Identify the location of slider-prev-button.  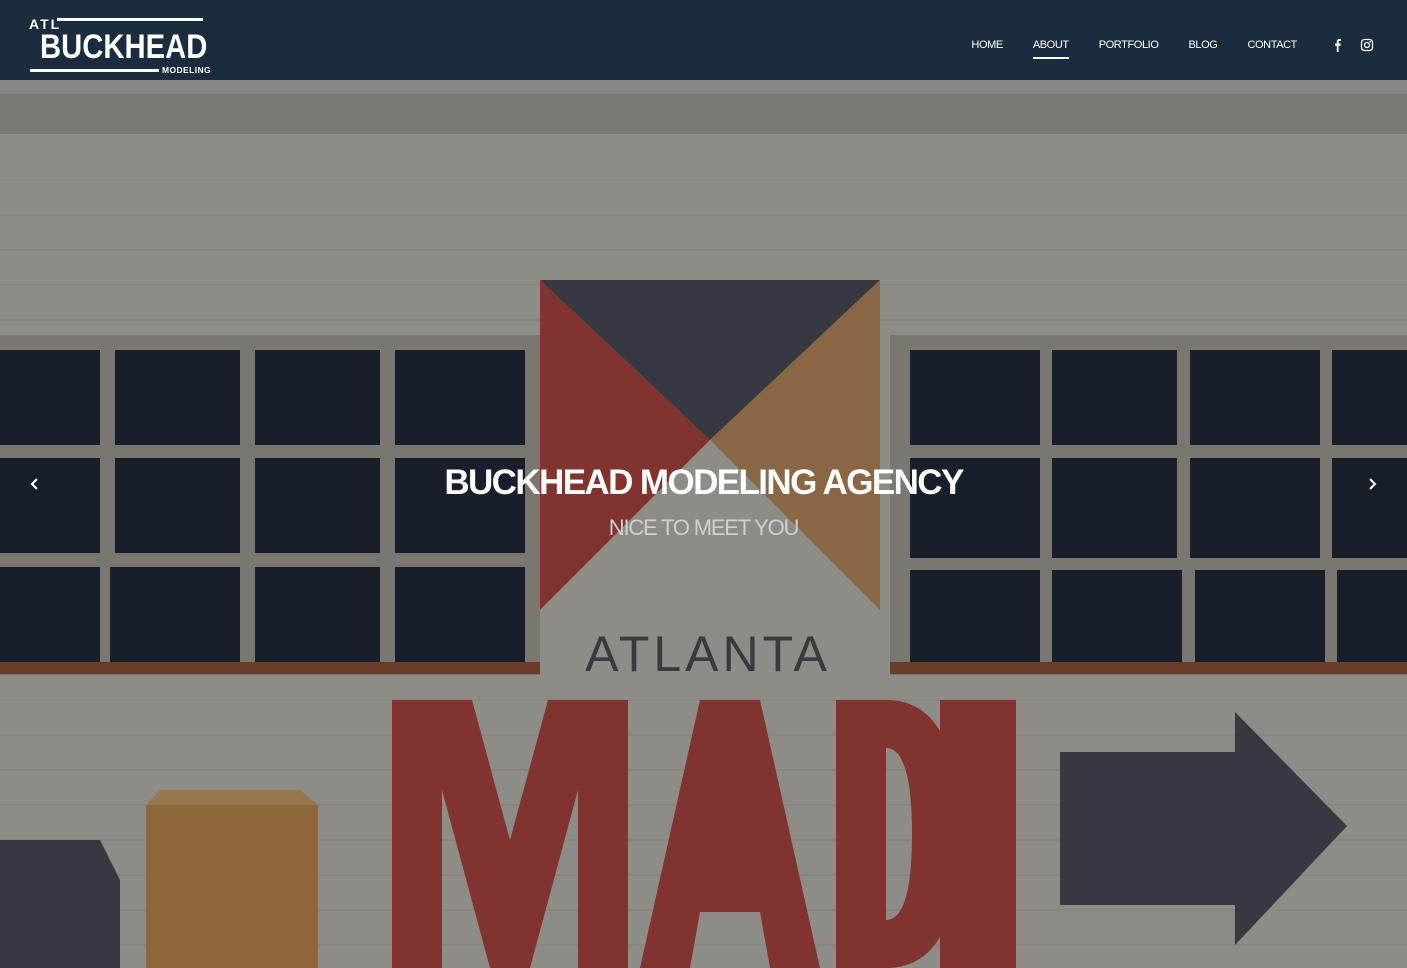
(35, 484).